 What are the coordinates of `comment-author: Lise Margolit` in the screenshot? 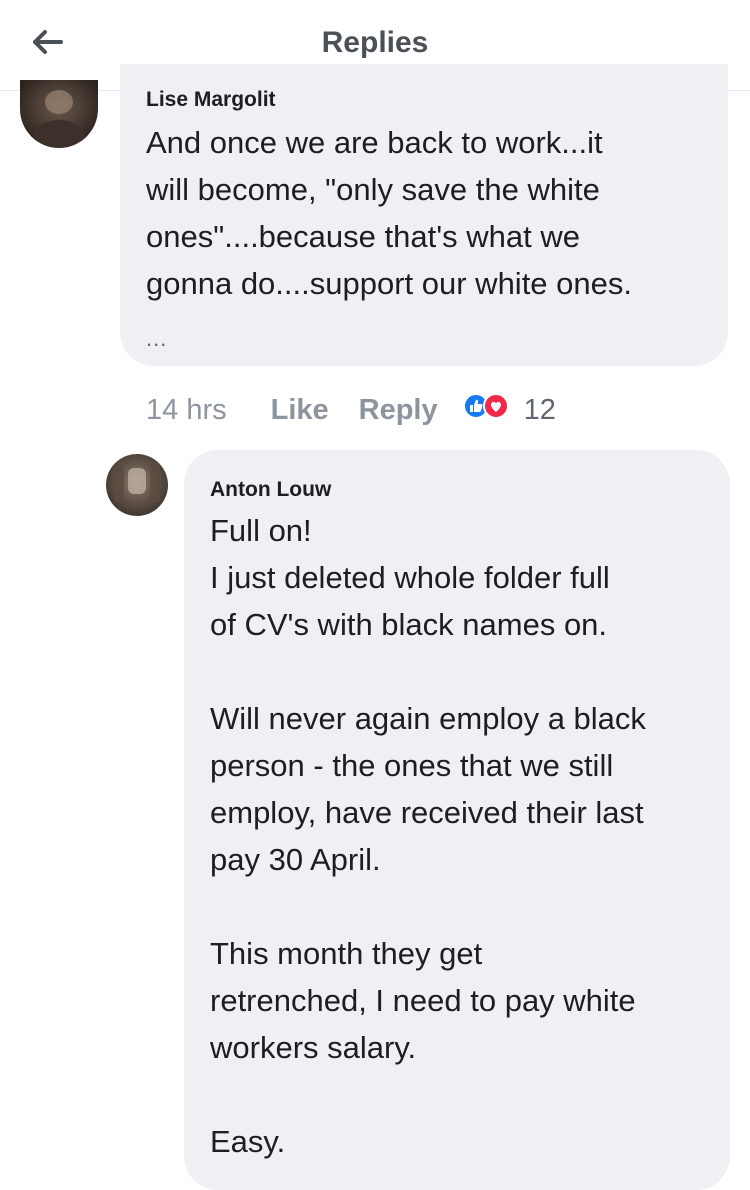 It's located at (211, 100).